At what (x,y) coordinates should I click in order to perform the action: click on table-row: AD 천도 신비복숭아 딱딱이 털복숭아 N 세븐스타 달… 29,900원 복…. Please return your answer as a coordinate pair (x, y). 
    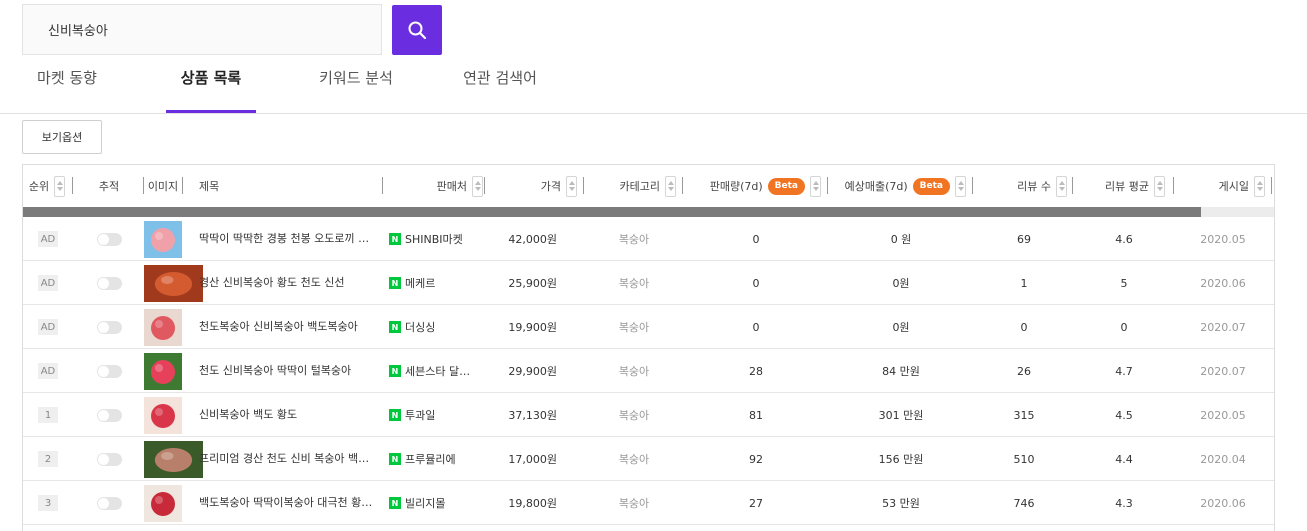
    Looking at the image, I should click on (648, 371).